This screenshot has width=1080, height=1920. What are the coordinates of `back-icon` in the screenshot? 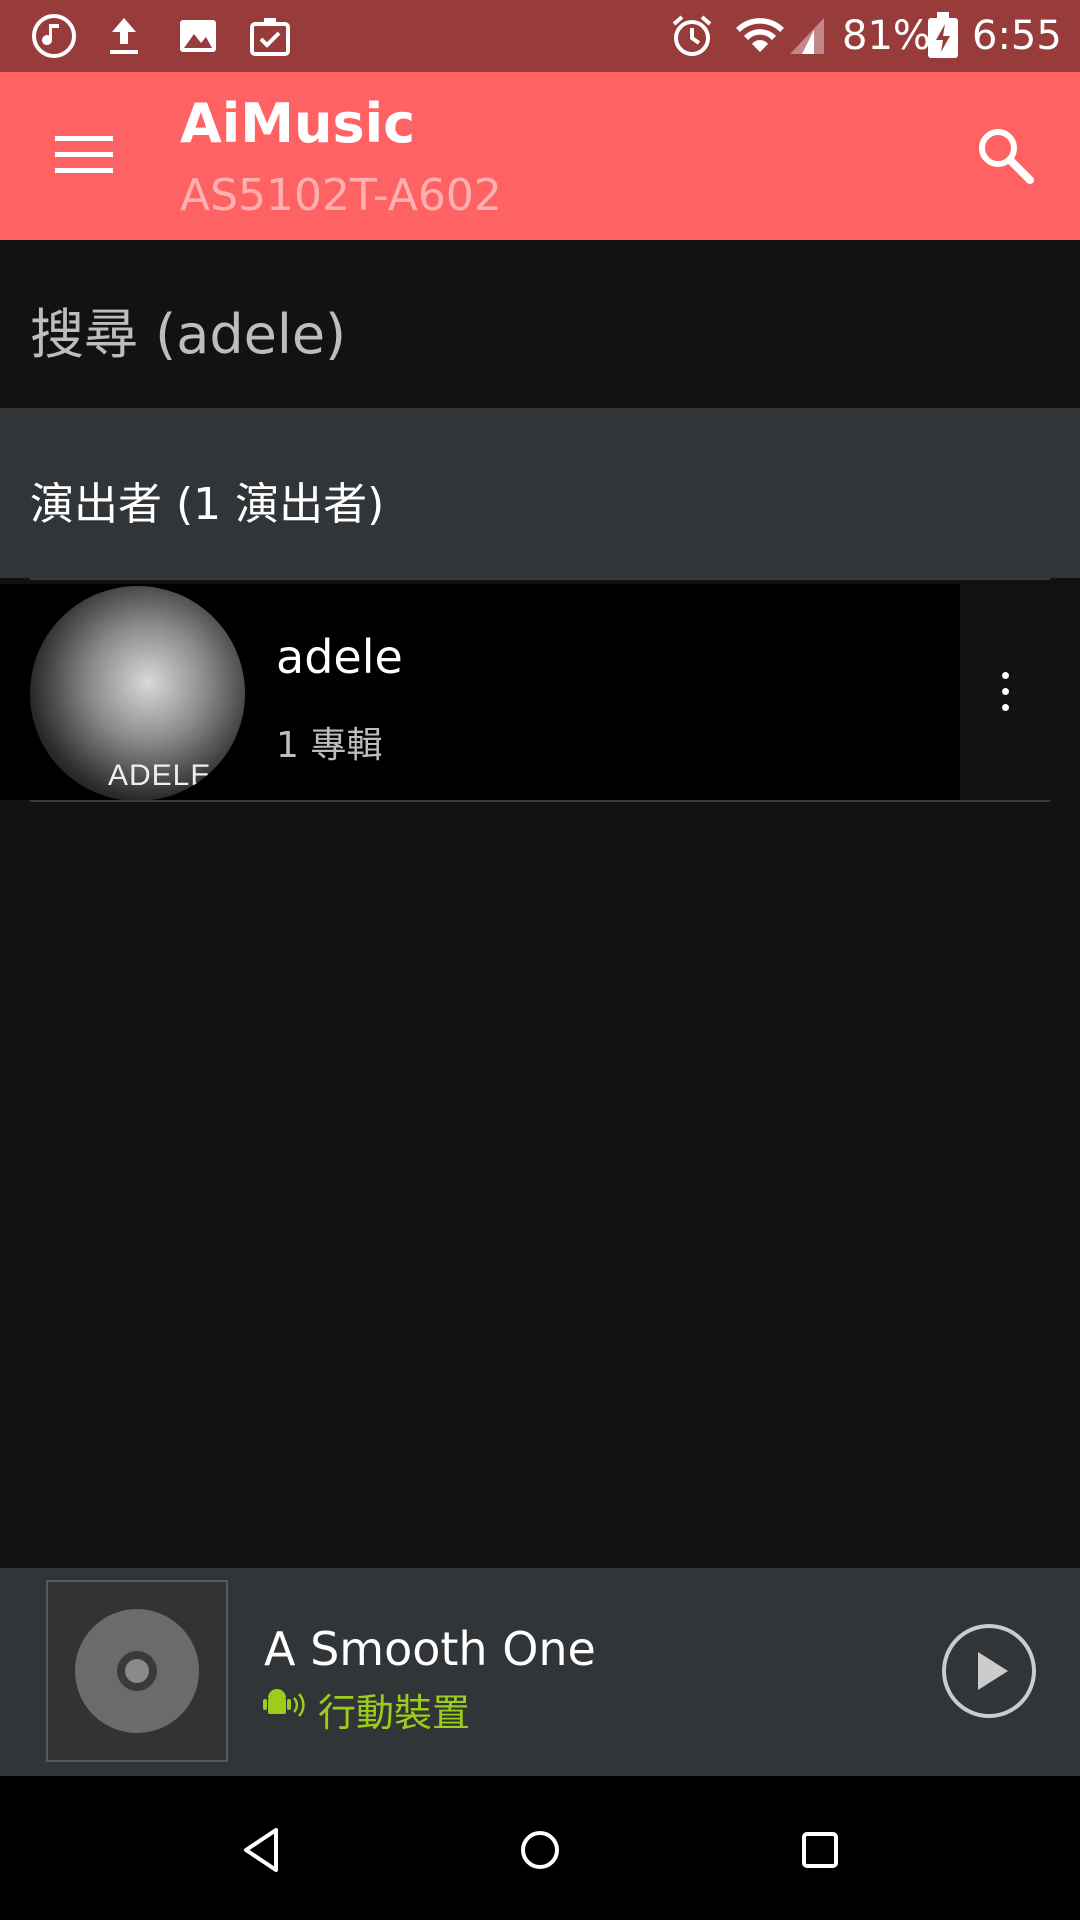 It's located at (262, 1850).